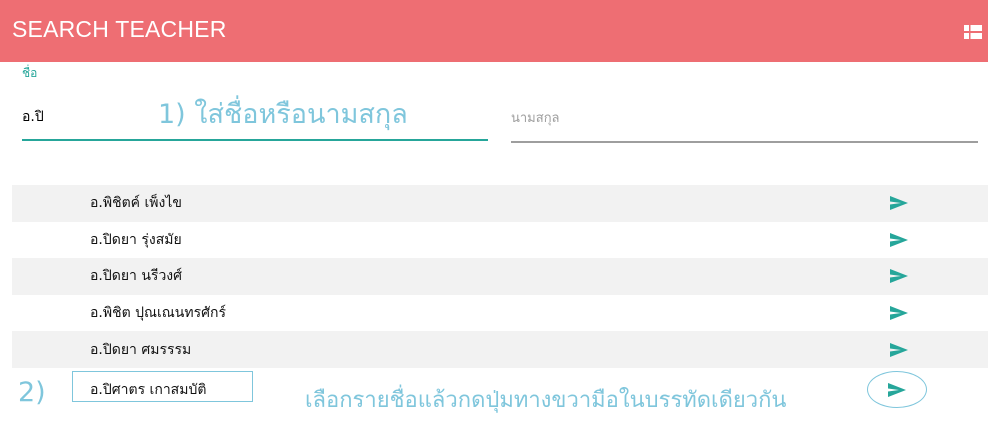  Describe the element at coordinates (158, 313) in the screenshot. I see `teacher-name: อ.พิชิต ปุณเณนทรศักร์` at that location.